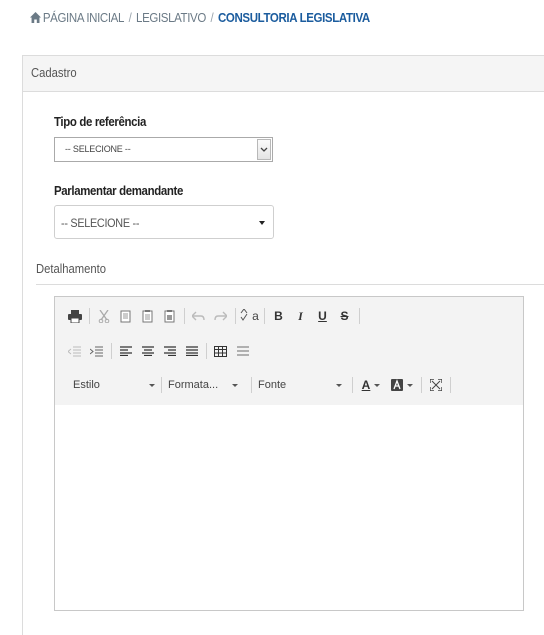 This screenshot has height=635, width=544. What do you see at coordinates (147, 351) in the screenshot?
I see `align-center-icon` at bounding box center [147, 351].